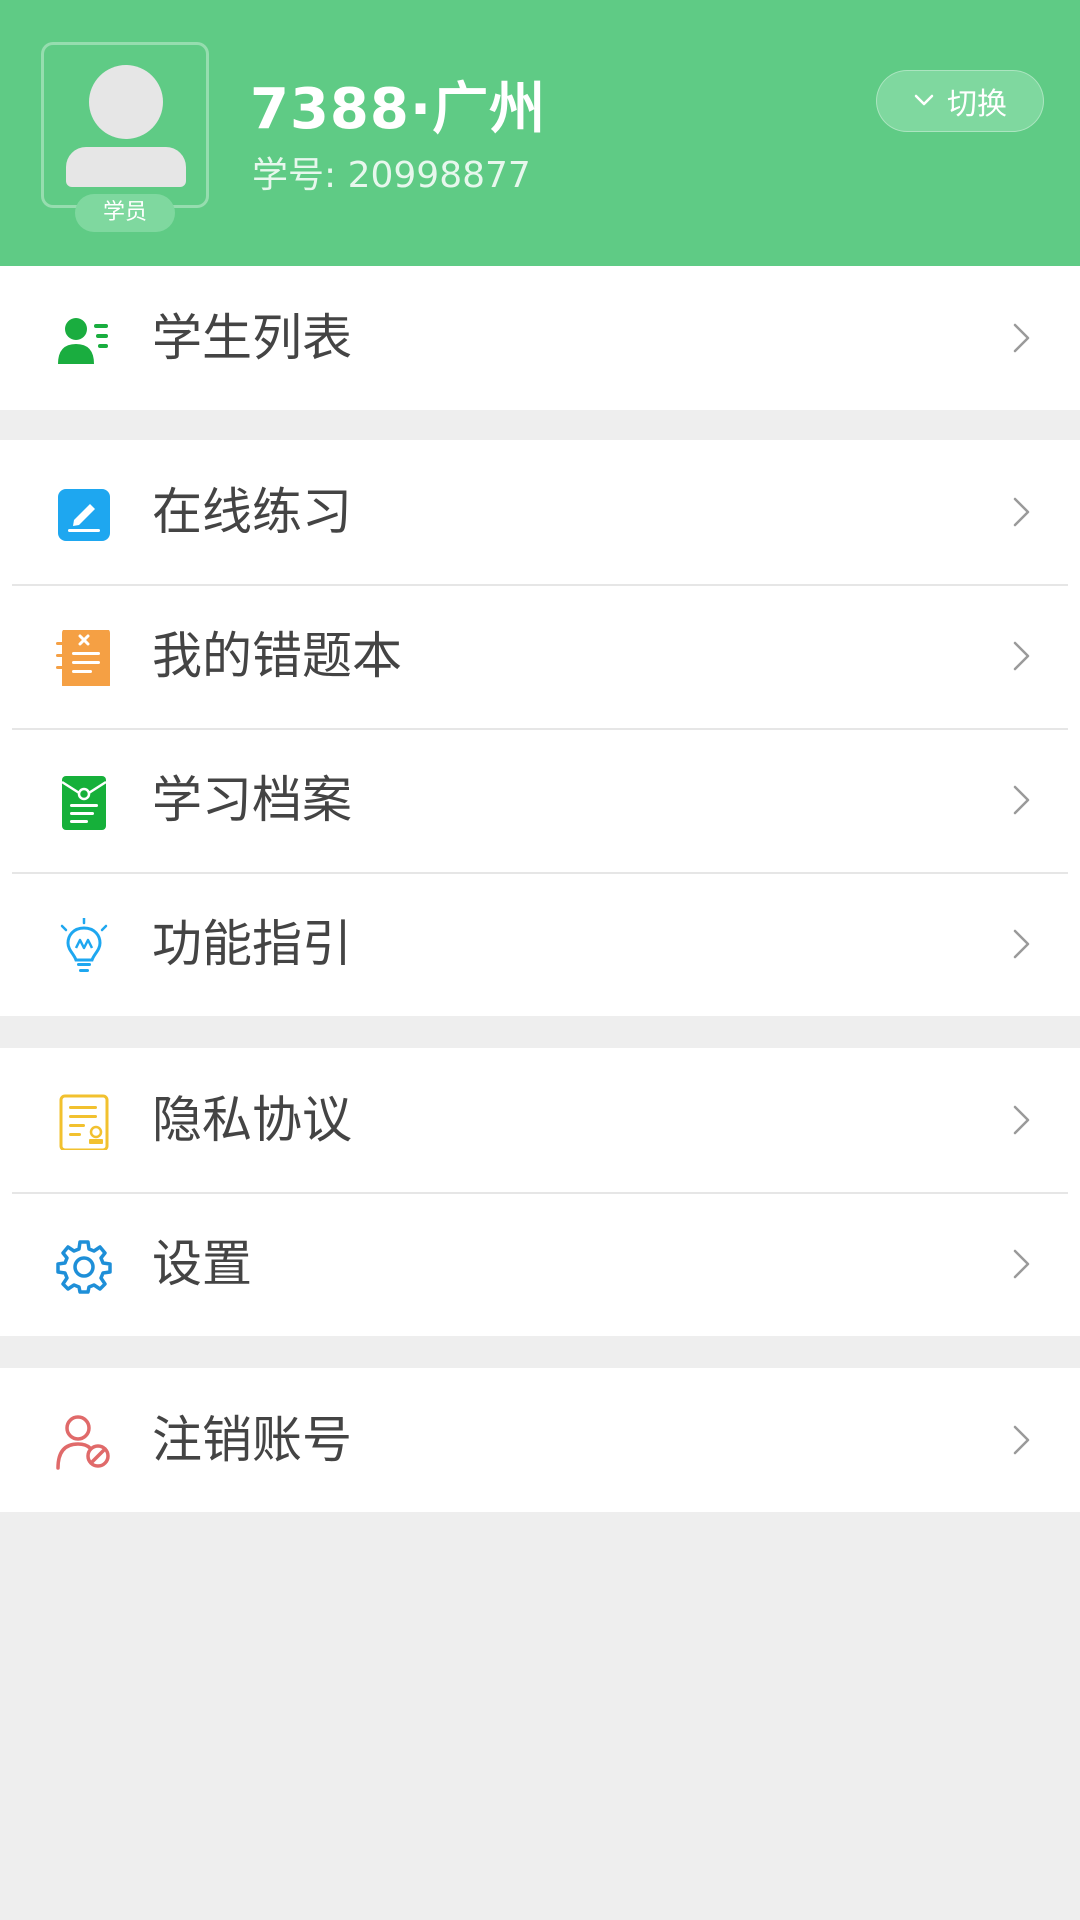  What do you see at coordinates (125, 213) in the screenshot?
I see `role-badge: 学员` at bounding box center [125, 213].